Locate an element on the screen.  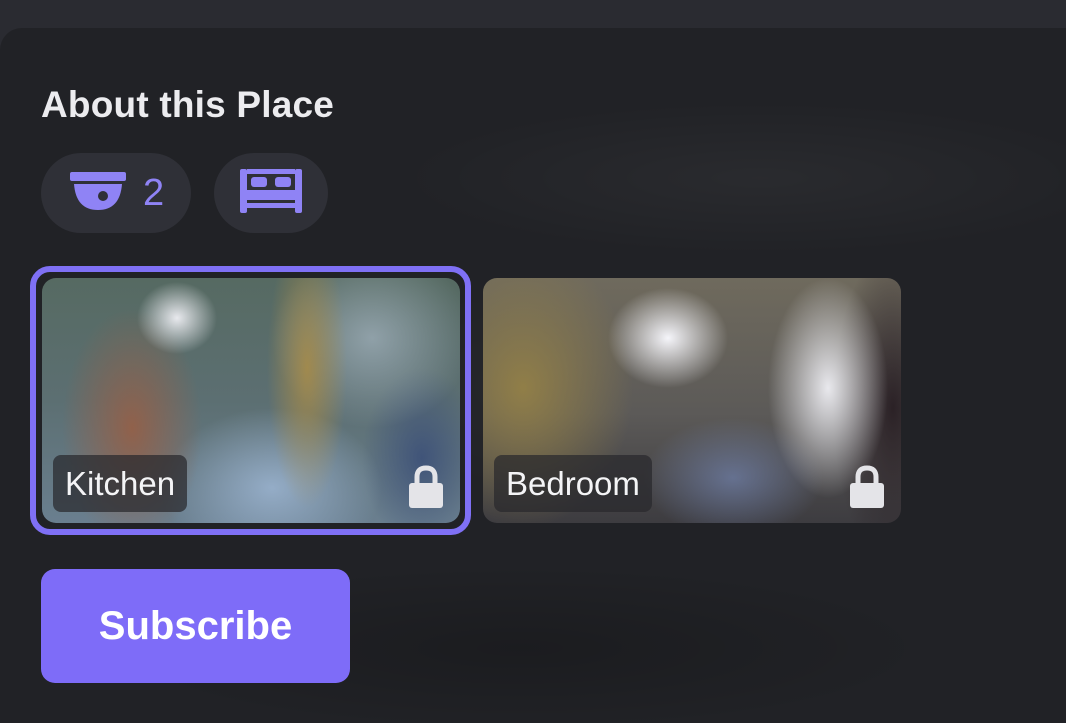
room-label: Bedroom is located at coordinates (573, 483).